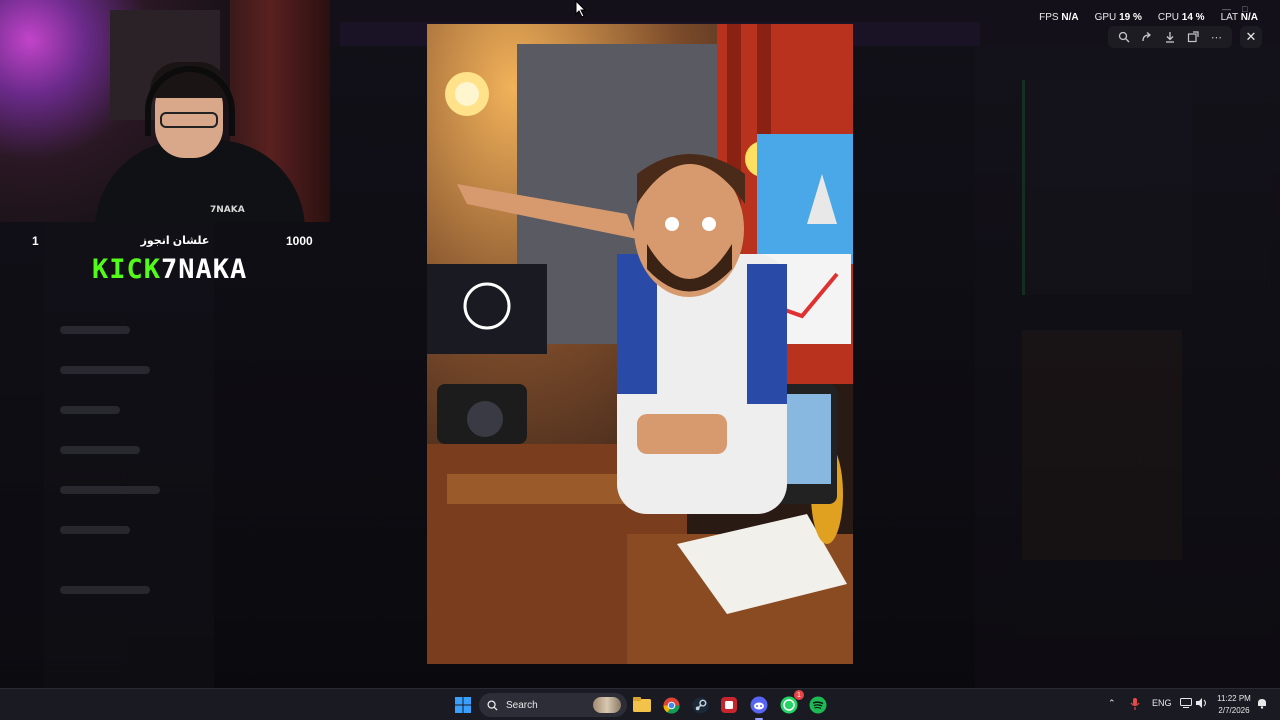 The height and width of the screenshot is (720, 1280). I want to click on search-label: Search, so click(522, 705).